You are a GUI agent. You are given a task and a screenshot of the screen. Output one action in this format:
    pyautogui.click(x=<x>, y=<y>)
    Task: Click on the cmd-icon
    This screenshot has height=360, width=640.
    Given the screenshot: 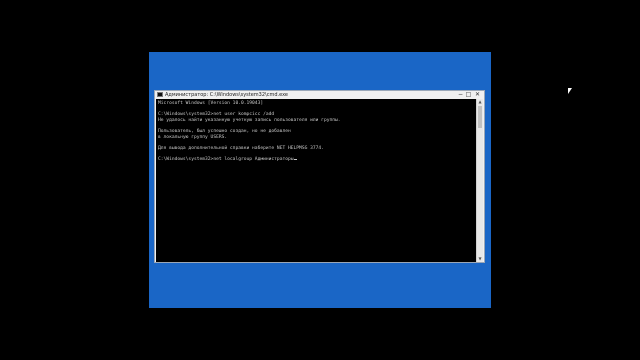 What is the action you would take?
    pyautogui.click(x=160, y=94)
    